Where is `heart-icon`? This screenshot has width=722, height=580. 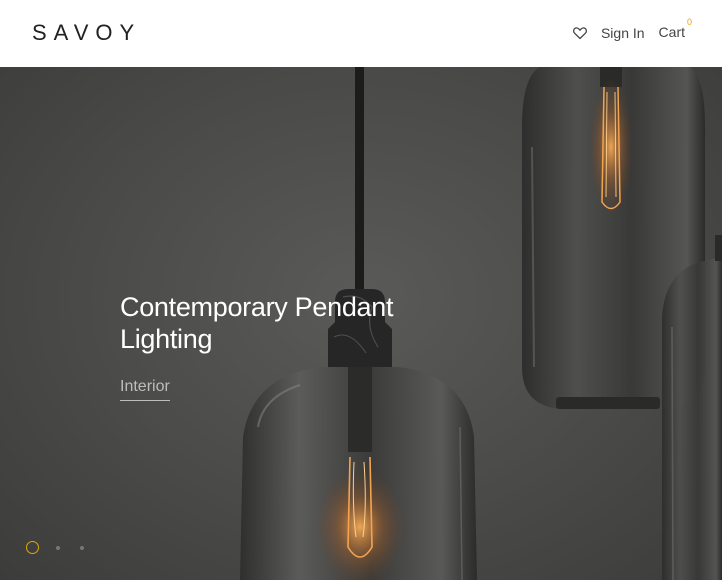
heart-icon is located at coordinates (580, 33).